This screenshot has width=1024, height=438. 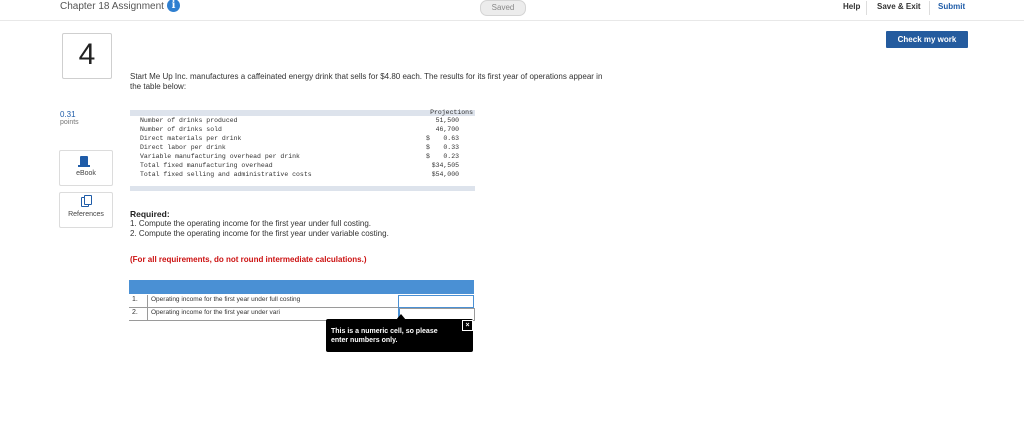 What do you see at coordinates (451, 138) in the screenshot?
I see `table-row-value: 0.63` at bounding box center [451, 138].